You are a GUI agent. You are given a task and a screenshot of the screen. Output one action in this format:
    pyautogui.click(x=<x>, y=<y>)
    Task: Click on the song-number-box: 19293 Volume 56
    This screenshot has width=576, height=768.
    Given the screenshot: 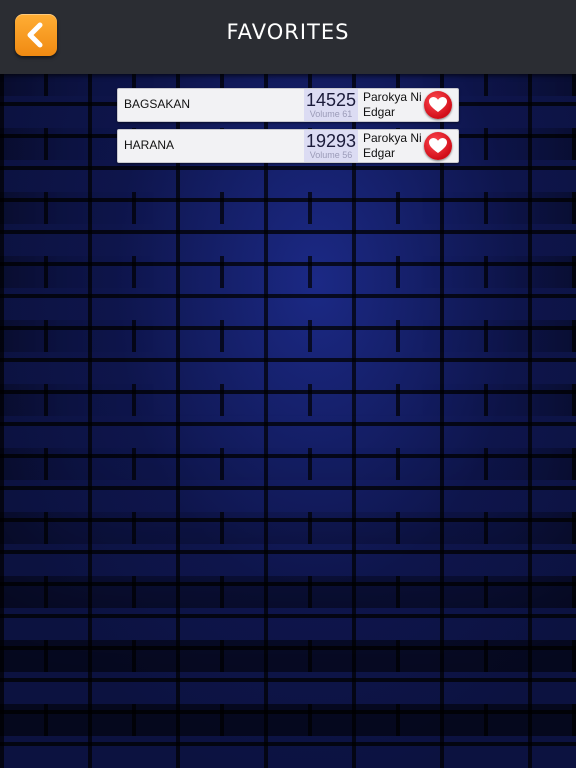 What is the action you would take?
    pyautogui.click(x=331, y=146)
    